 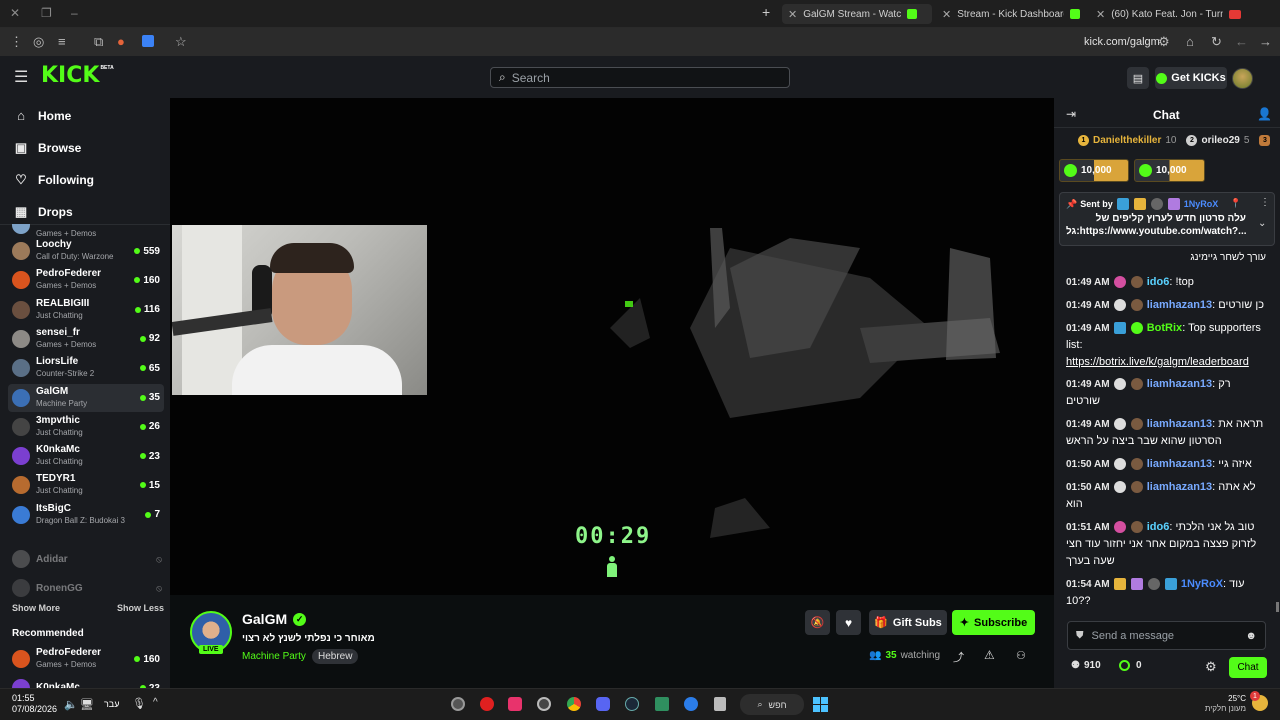 I want to click on chat-scrollbar, so click(x=1277, y=607).